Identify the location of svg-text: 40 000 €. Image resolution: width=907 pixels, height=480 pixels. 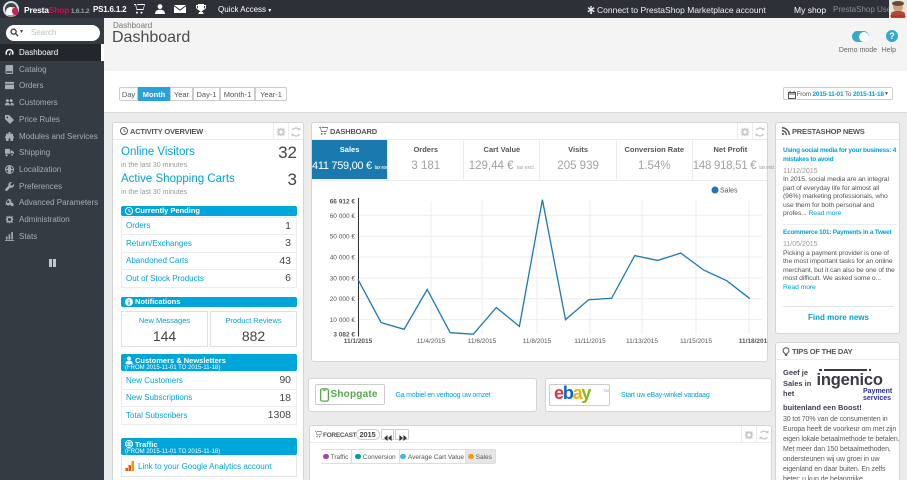
(343, 258).